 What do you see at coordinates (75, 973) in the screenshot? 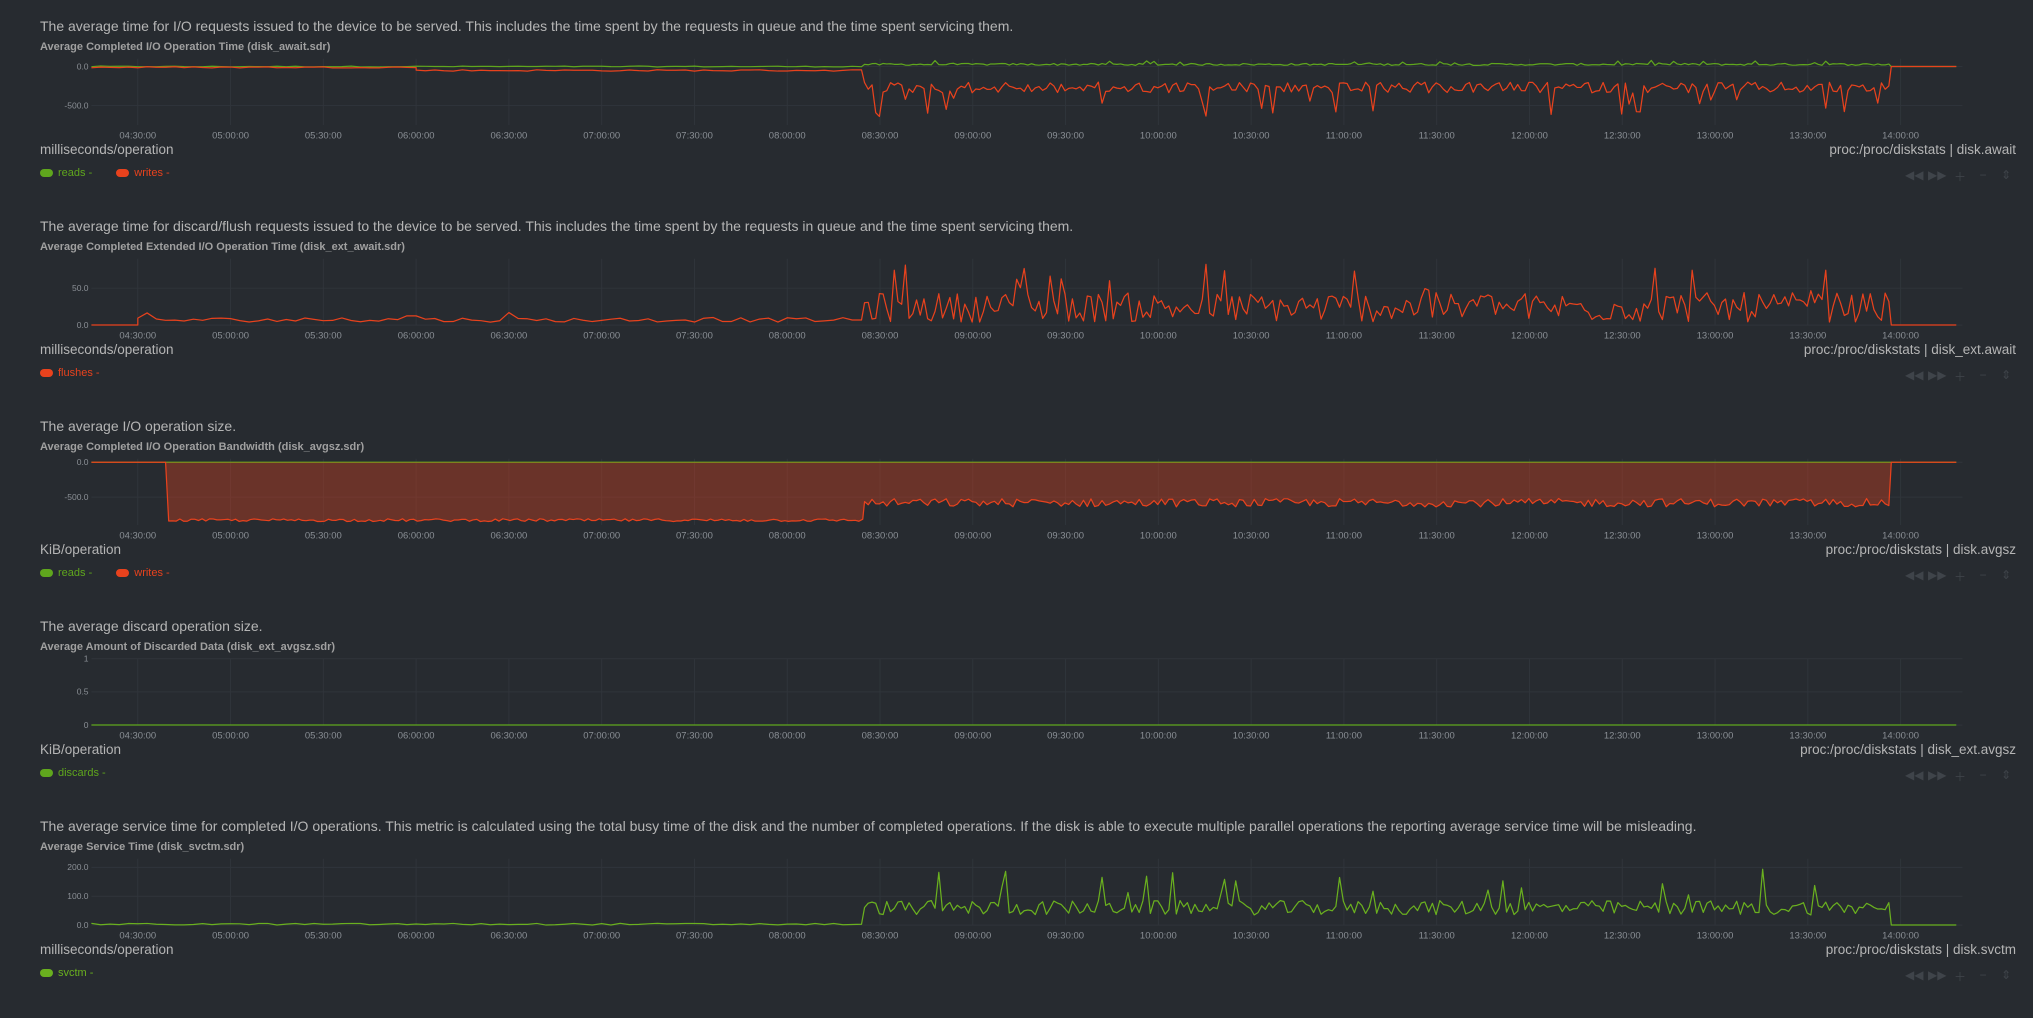
I see `legend-label: svctm -` at bounding box center [75, 973].